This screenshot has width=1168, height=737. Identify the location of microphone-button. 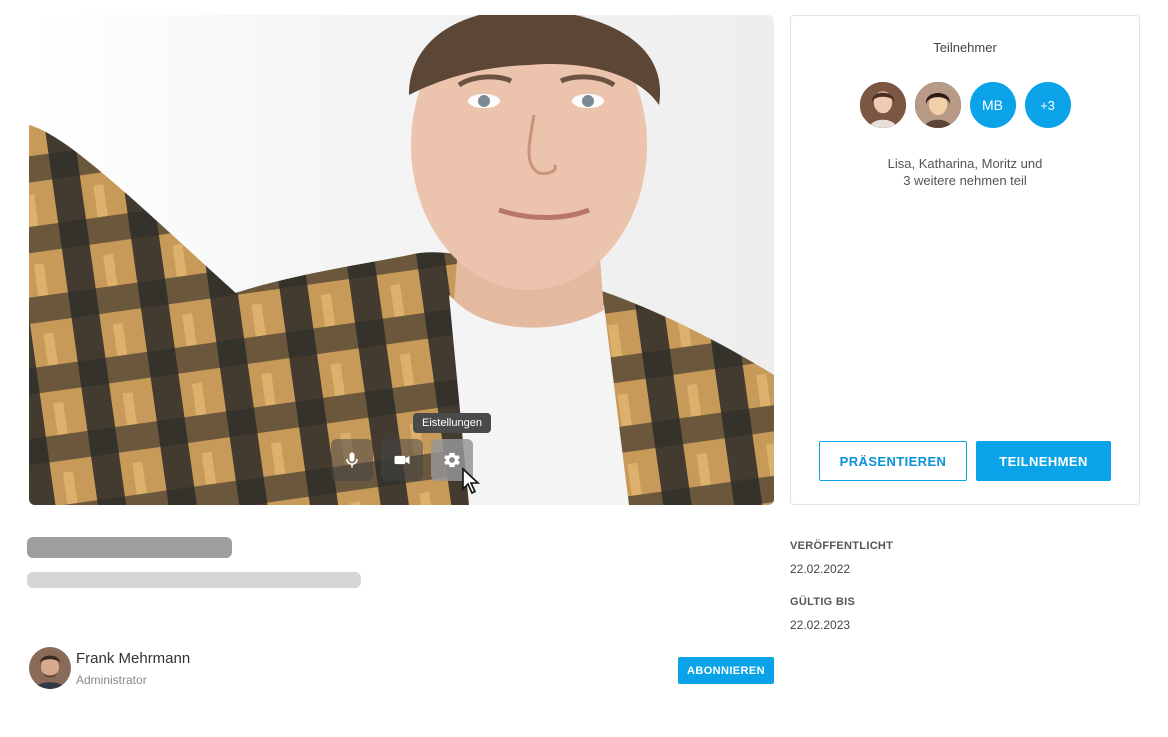
(352, 460).